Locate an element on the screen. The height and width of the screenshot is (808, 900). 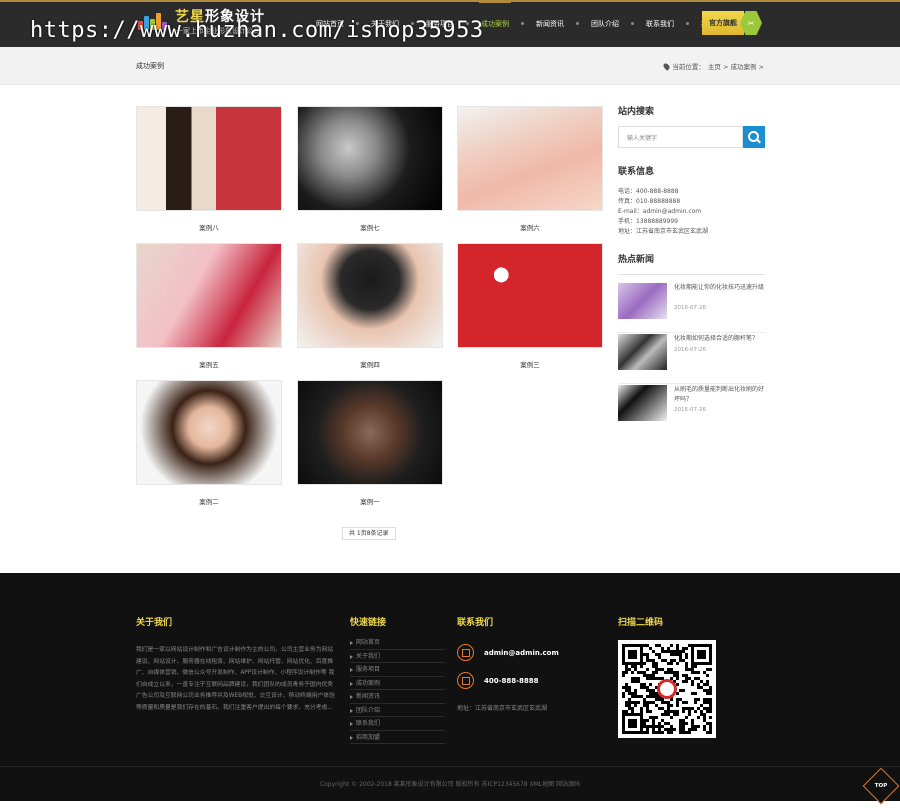
qr-code-image is located at coordinates (667, 689).